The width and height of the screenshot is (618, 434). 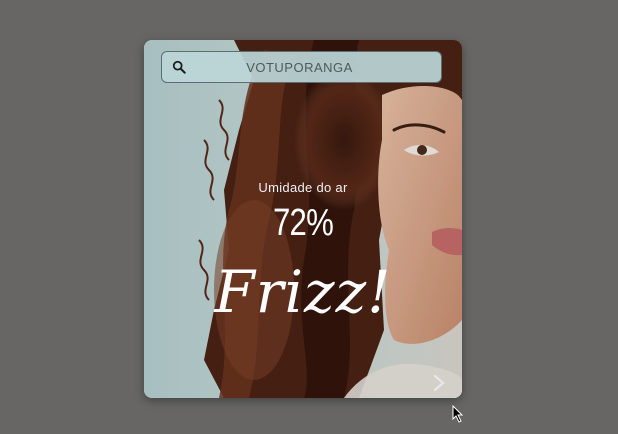 I want to click on search-icon, so click(x=179, y=67).